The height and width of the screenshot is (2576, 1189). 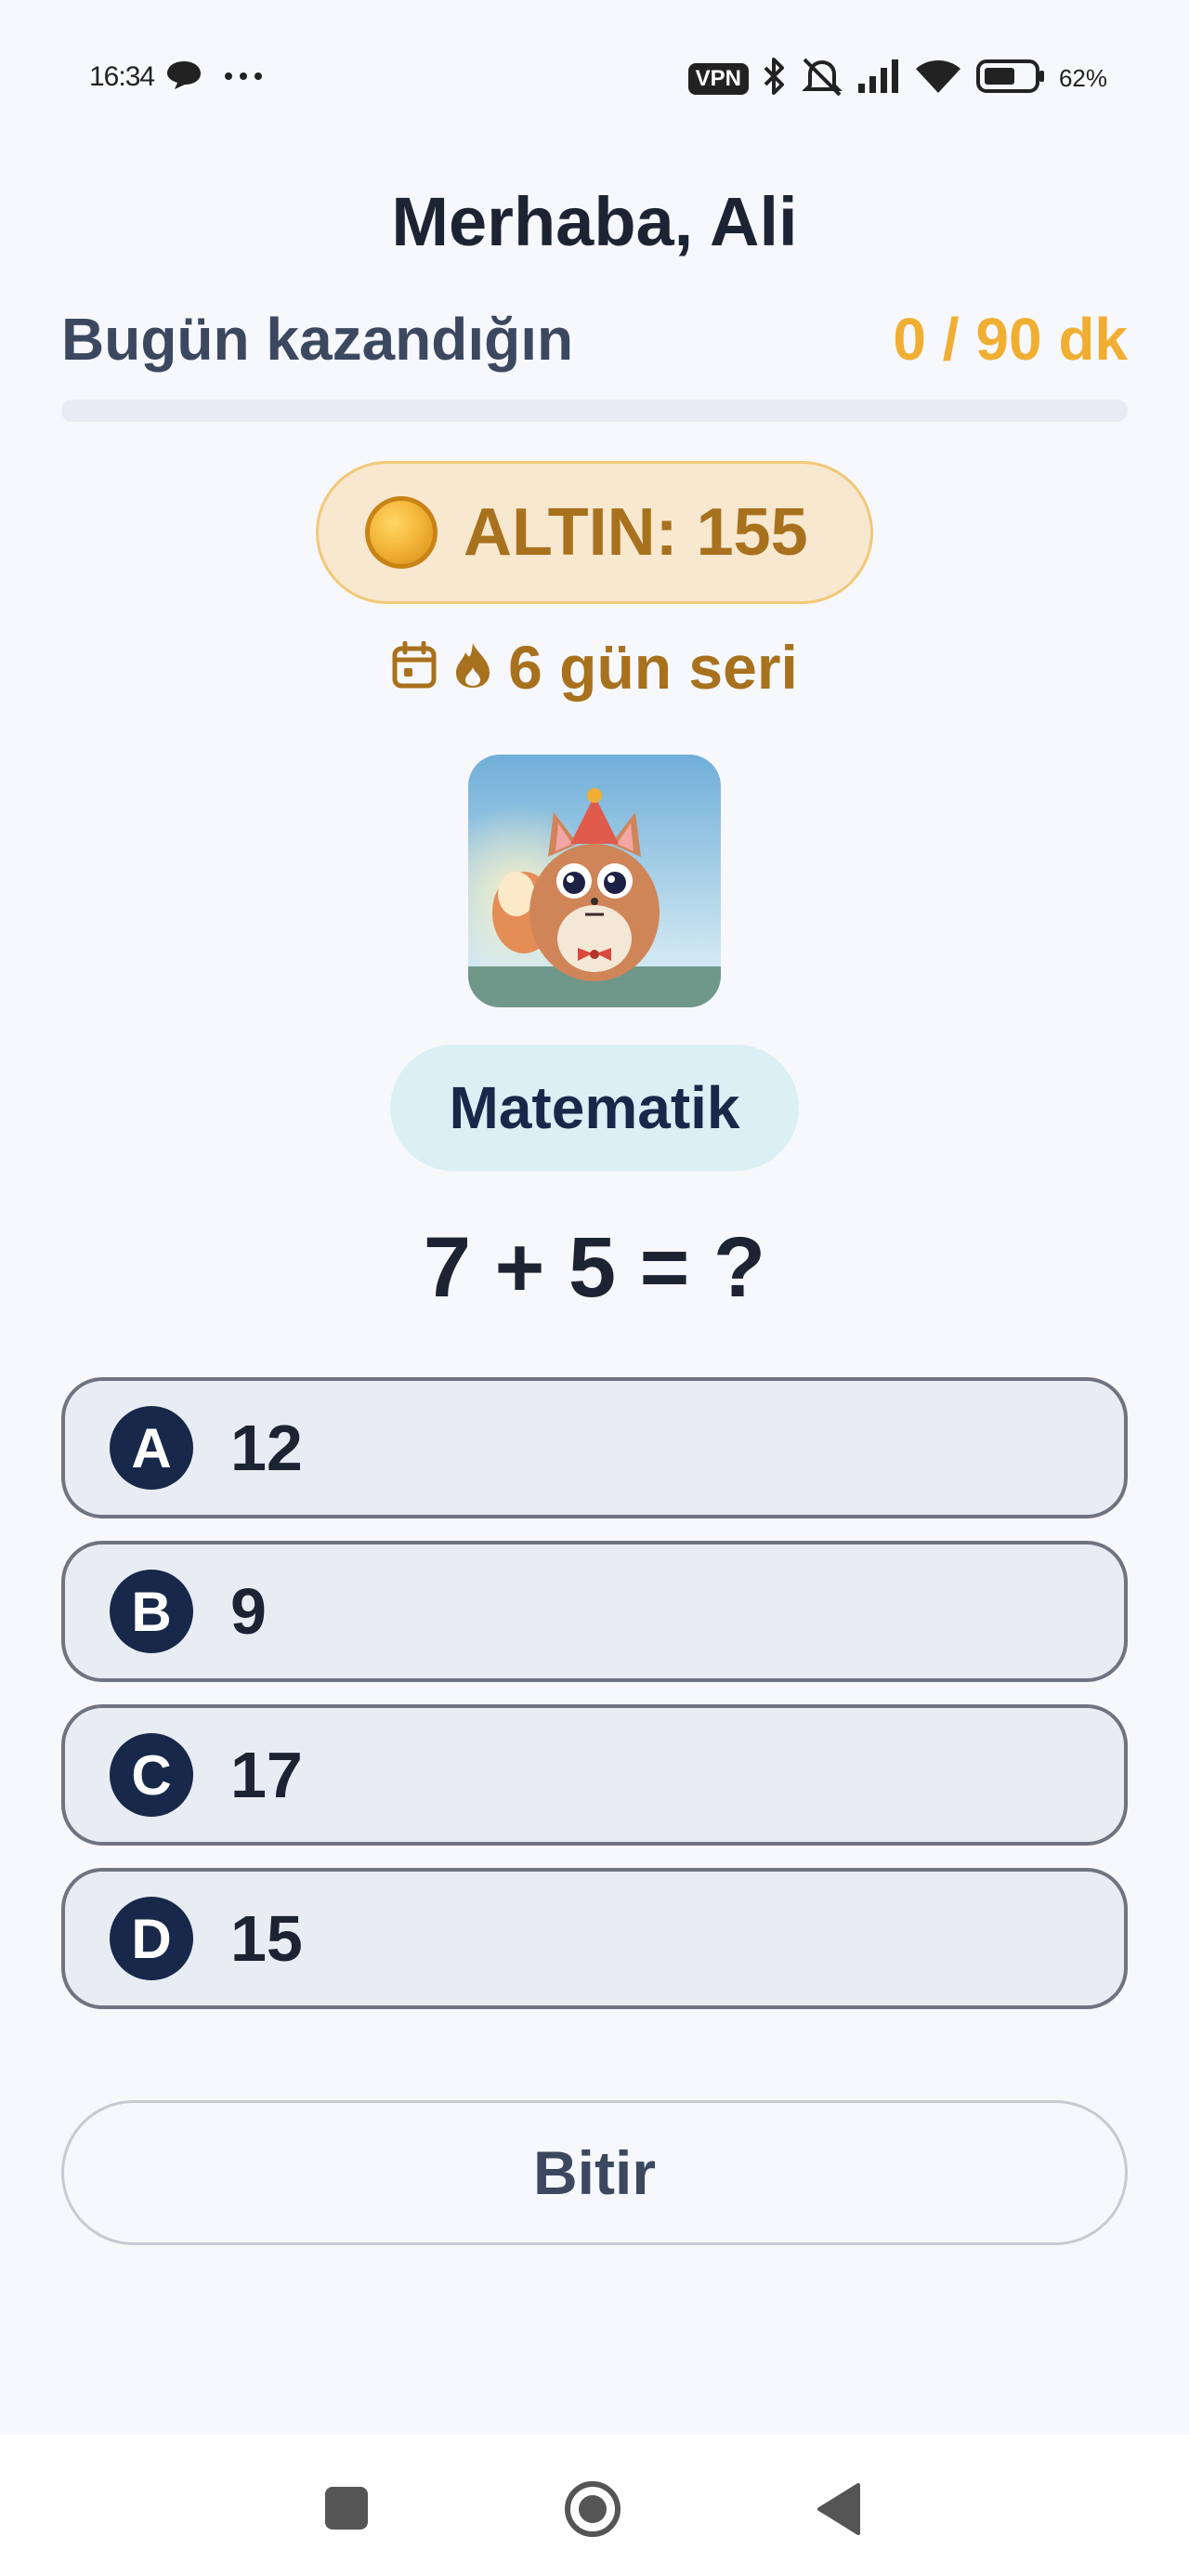 I want to click on finish-button: Bitir, so click(x=594, y=2172).